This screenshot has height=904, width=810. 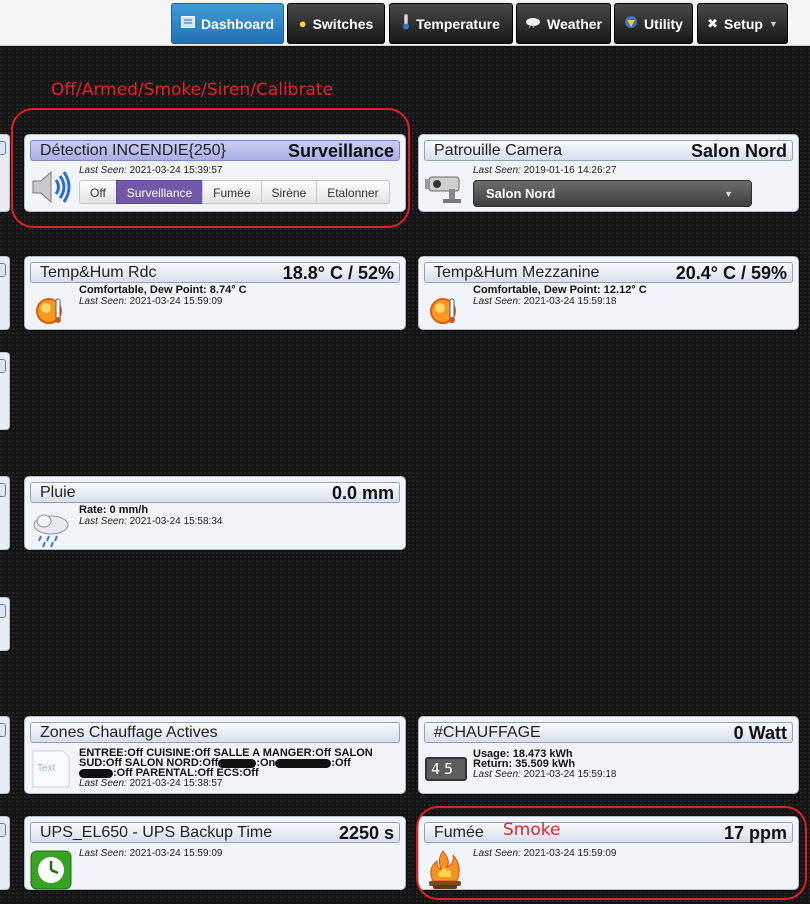 I want to click on card-value: 0 Watt, so click(x=760, y=733).